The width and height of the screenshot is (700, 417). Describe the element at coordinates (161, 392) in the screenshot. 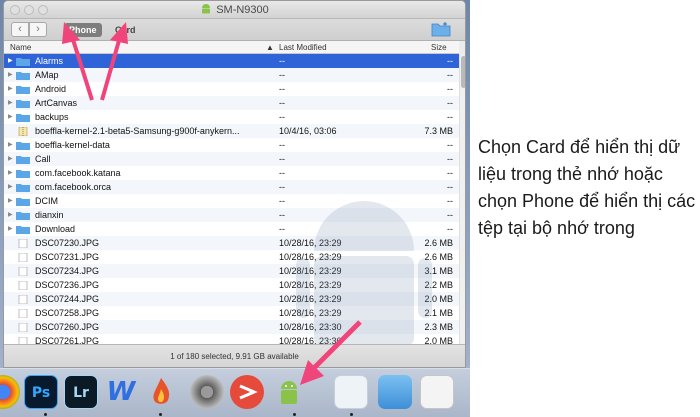

I see `flame-app-icon` at that location.